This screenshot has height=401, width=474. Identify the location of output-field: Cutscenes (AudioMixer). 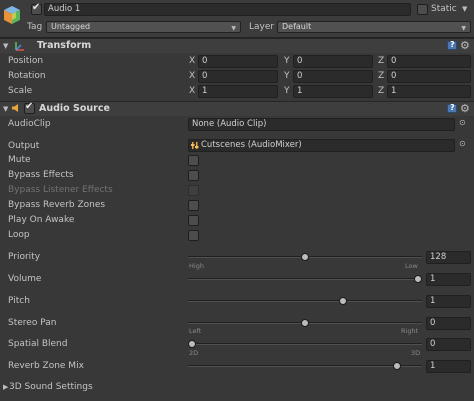
(321, 145).